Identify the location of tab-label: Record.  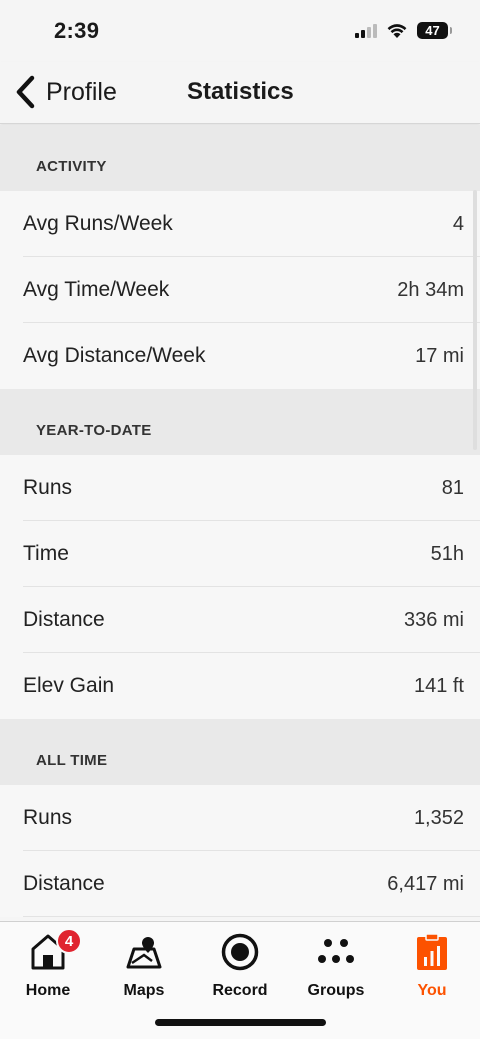
(240, 990).